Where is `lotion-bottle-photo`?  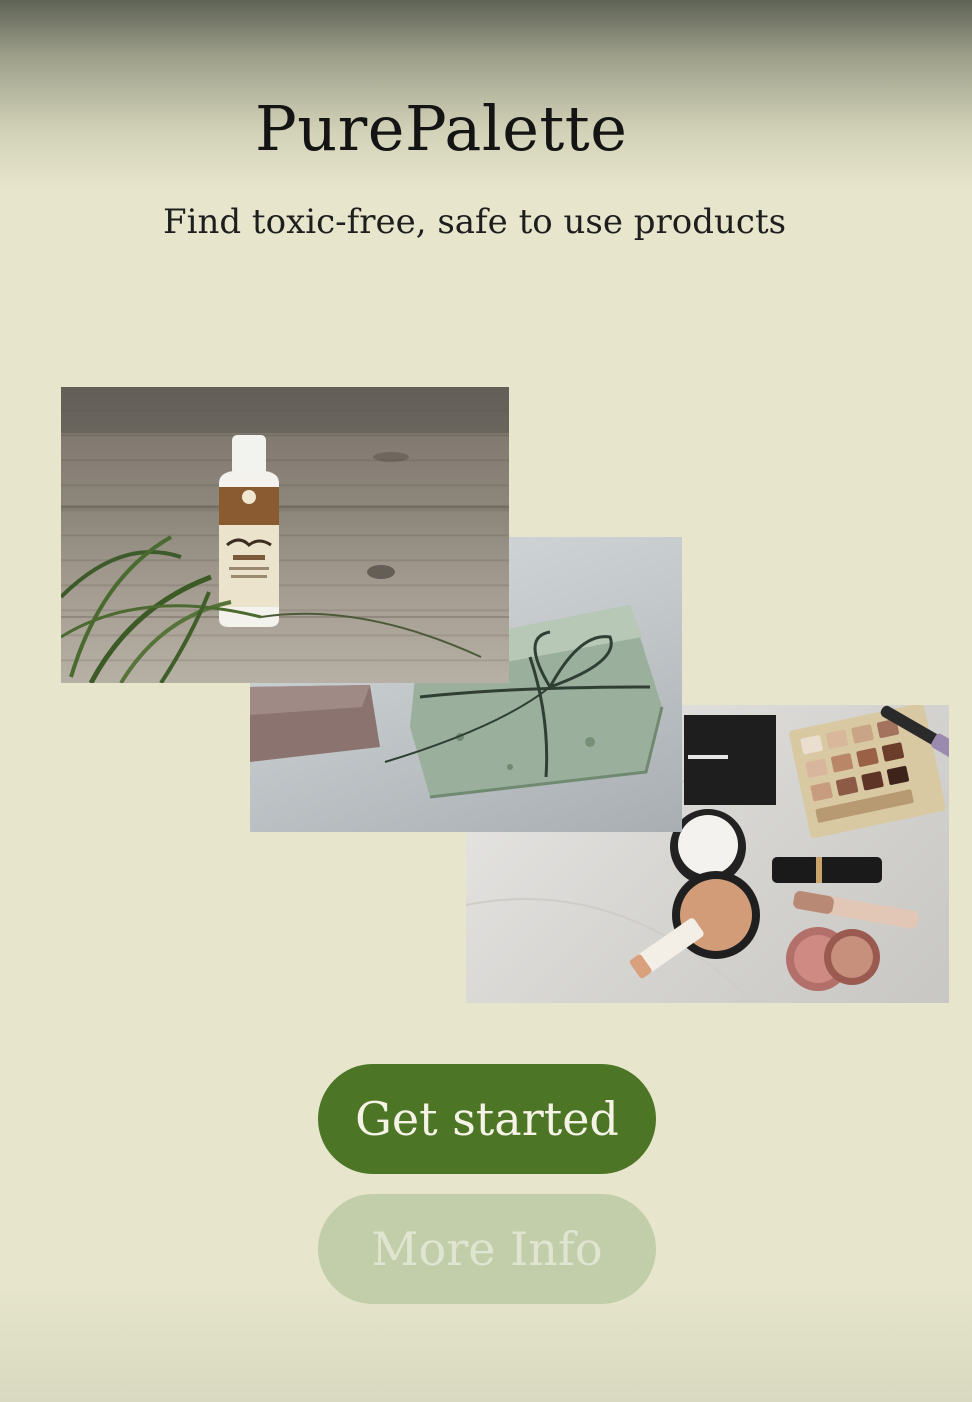 lotion-bottle-photo is located at coordinates (285, 535).